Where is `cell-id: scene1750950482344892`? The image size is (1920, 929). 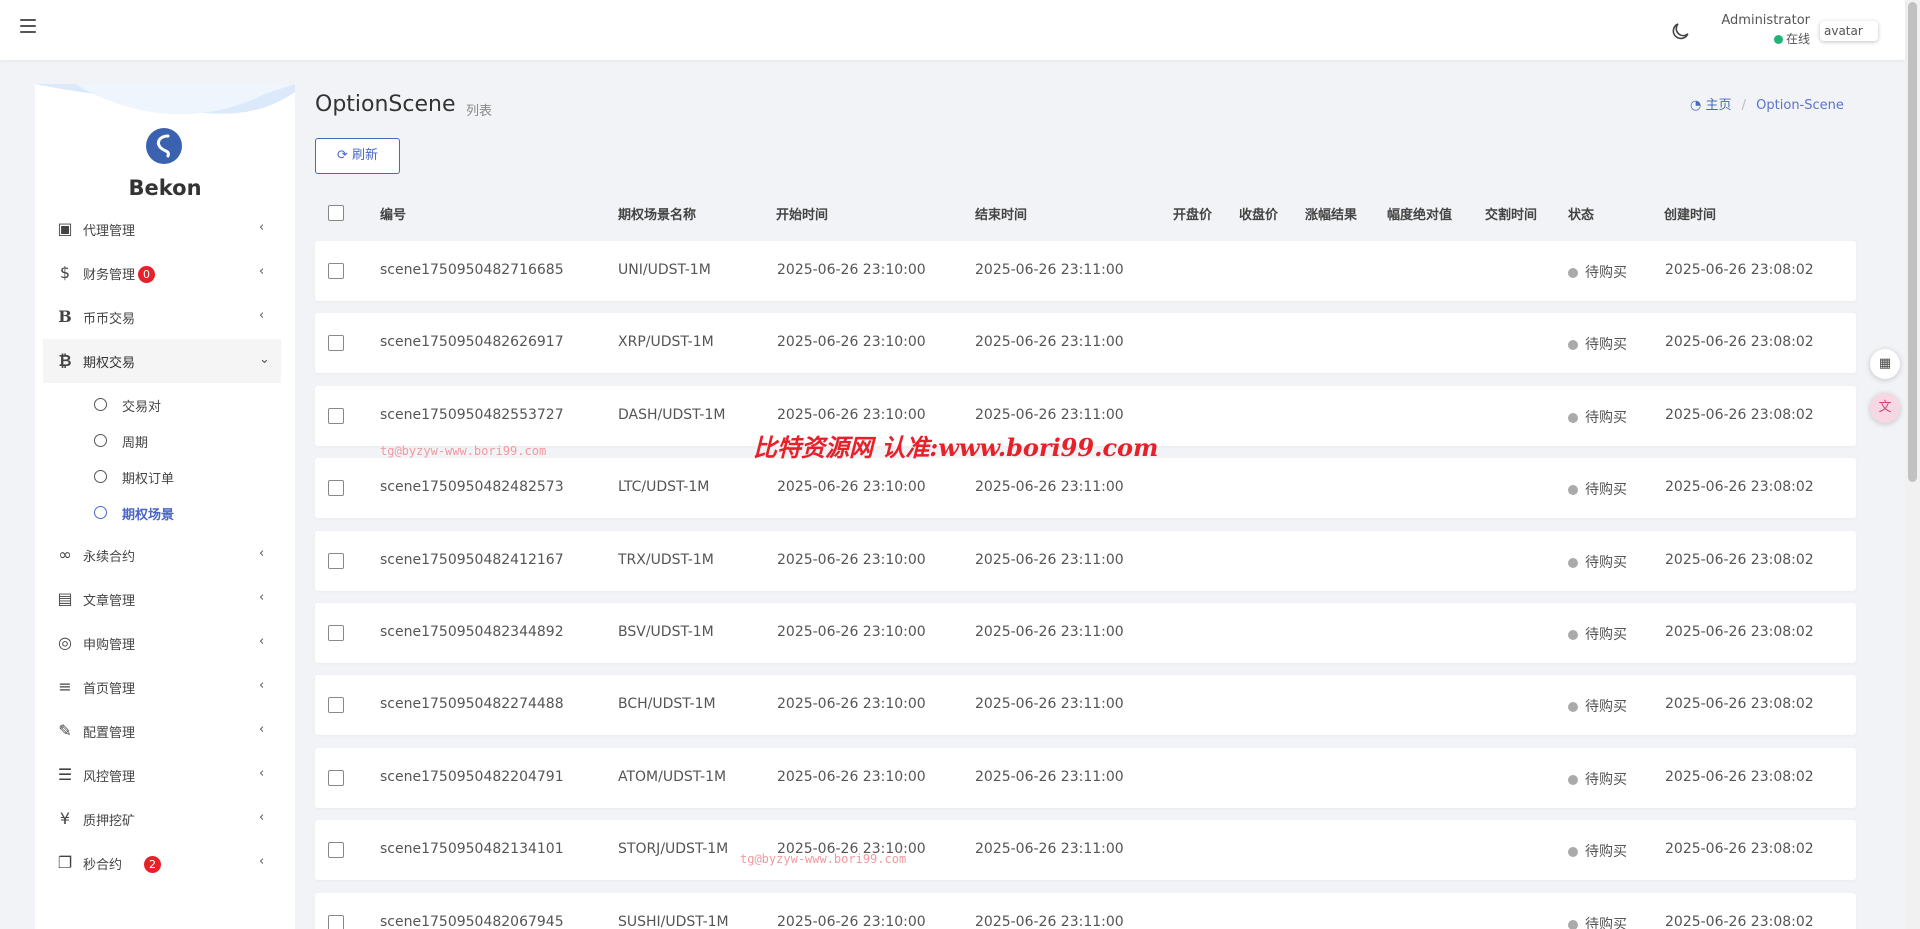 cell-id: scene1750950482344892 is located at coordinates (472, 631).